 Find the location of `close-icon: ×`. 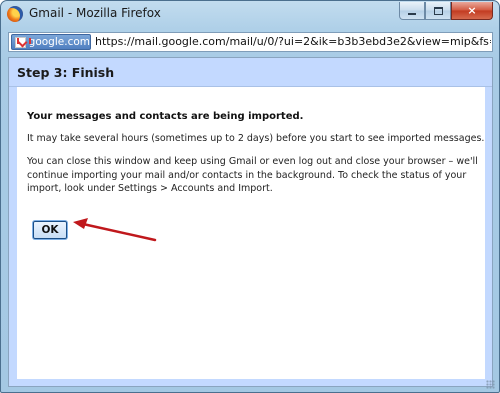

close-icon: × is located at coordinates (472, 10).